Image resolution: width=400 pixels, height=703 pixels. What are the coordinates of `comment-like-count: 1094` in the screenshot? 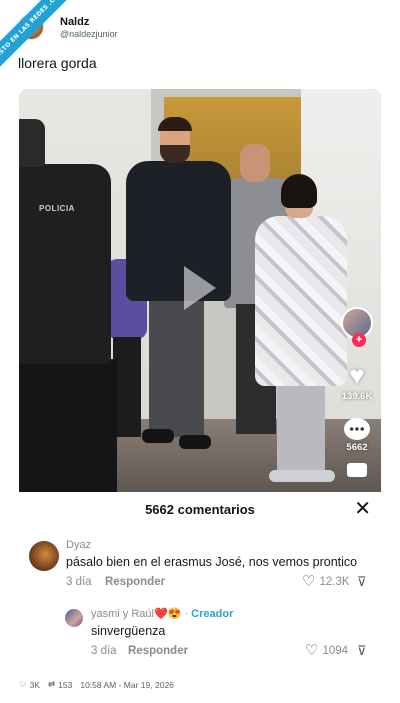 It's located at (335, 651).